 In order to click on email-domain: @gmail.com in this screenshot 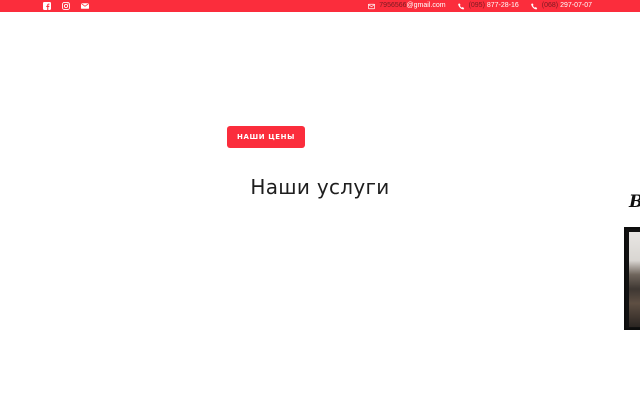, I will do `click(426, 5)`.